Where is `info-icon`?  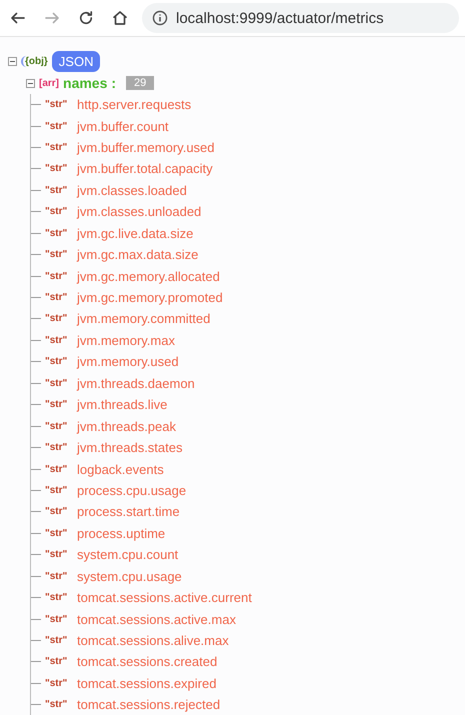 info-icon is located at coordinates (160, 18).